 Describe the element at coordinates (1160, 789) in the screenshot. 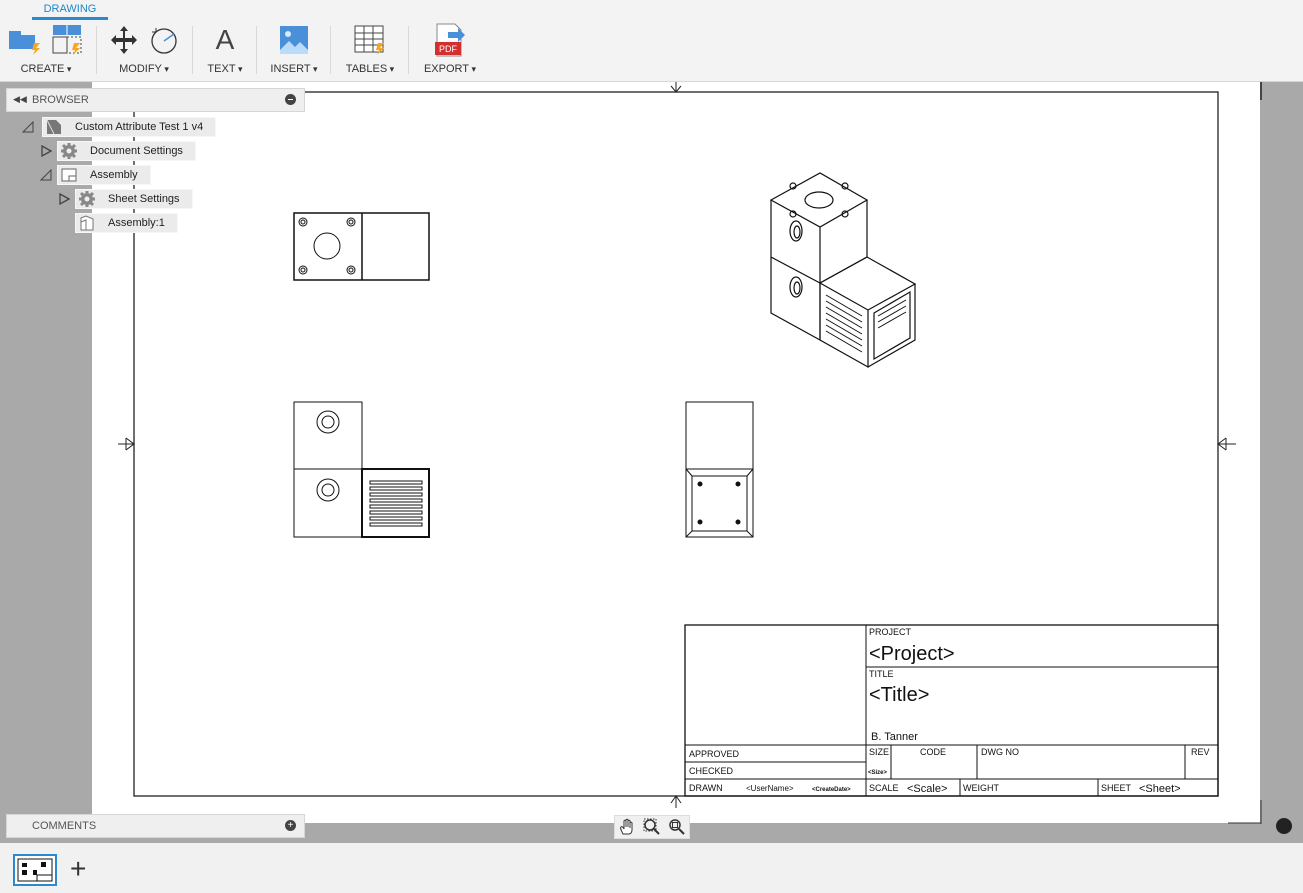

I see `sheet-value: <Sheet>` at that location.